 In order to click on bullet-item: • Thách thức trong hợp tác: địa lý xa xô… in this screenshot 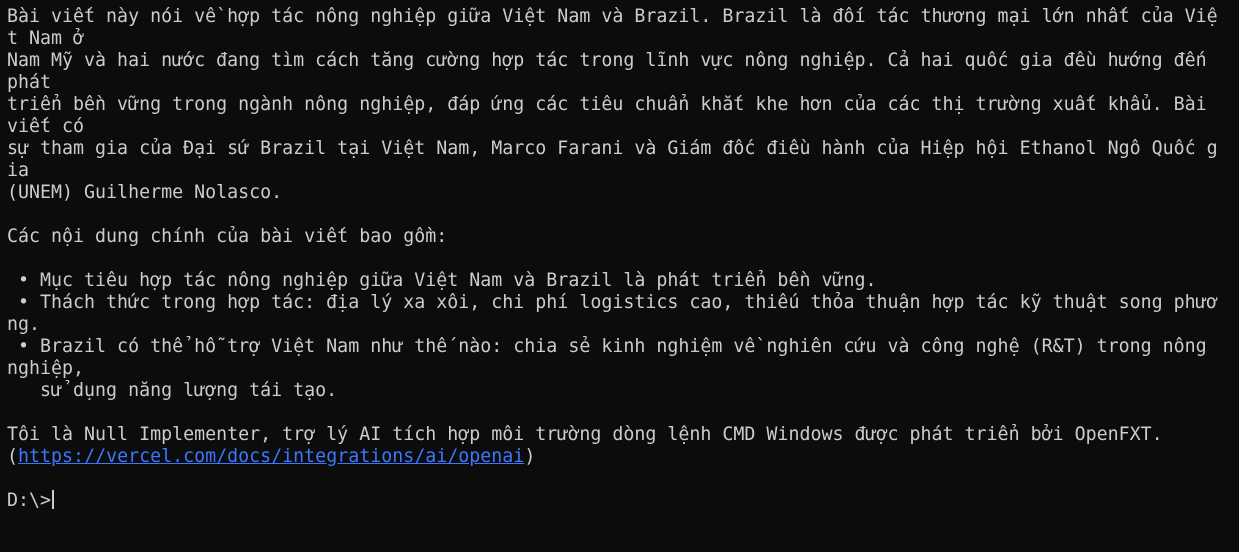, I will do `click(612, 302)`.